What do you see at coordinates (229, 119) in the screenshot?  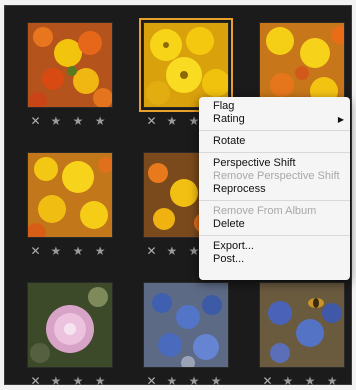 I see `menu-item-label: Rating` at bounding box center [229, 119].